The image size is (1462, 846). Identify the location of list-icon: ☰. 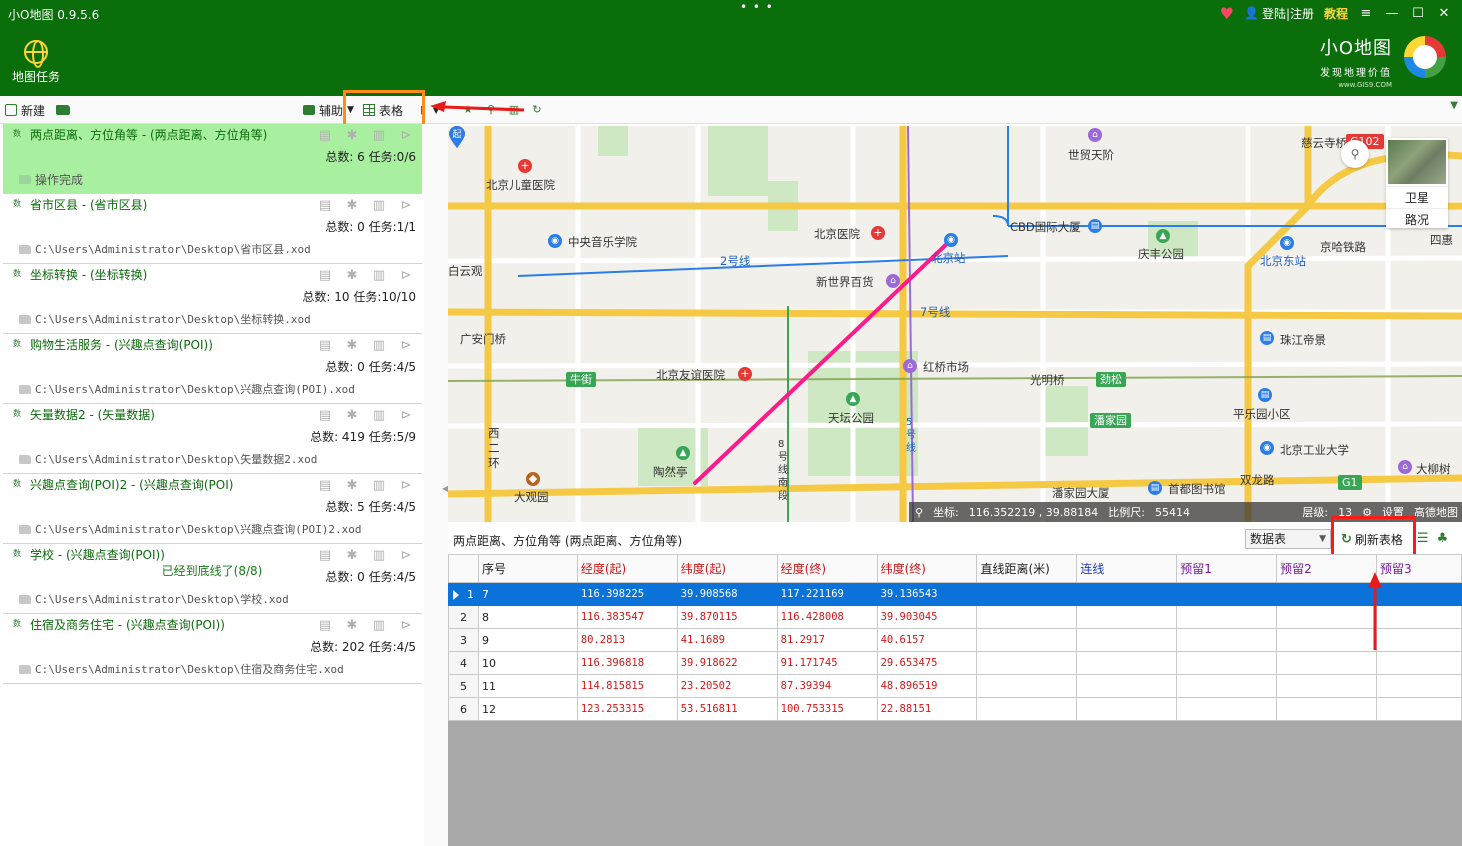
(1423, 538).